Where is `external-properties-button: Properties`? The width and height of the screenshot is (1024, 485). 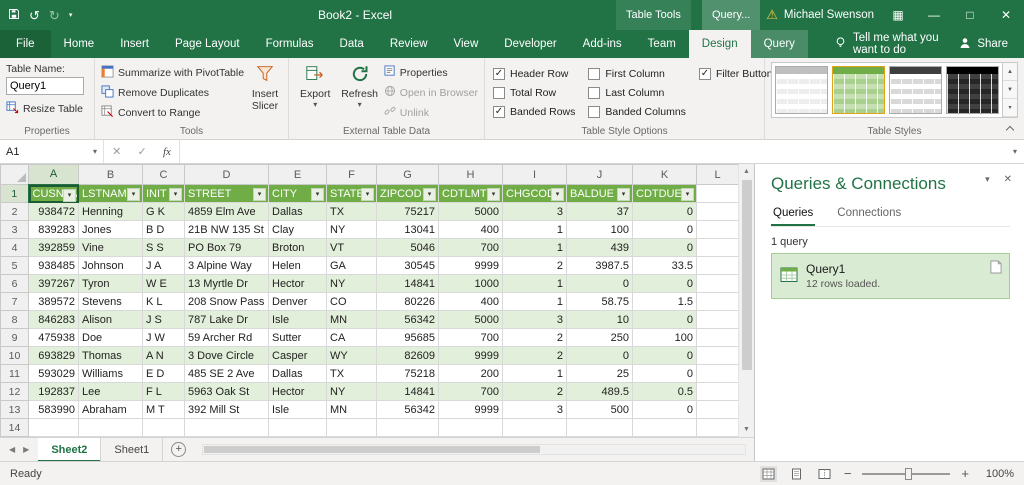
external-properties-button: Properties is located at coordinates (431, 72).